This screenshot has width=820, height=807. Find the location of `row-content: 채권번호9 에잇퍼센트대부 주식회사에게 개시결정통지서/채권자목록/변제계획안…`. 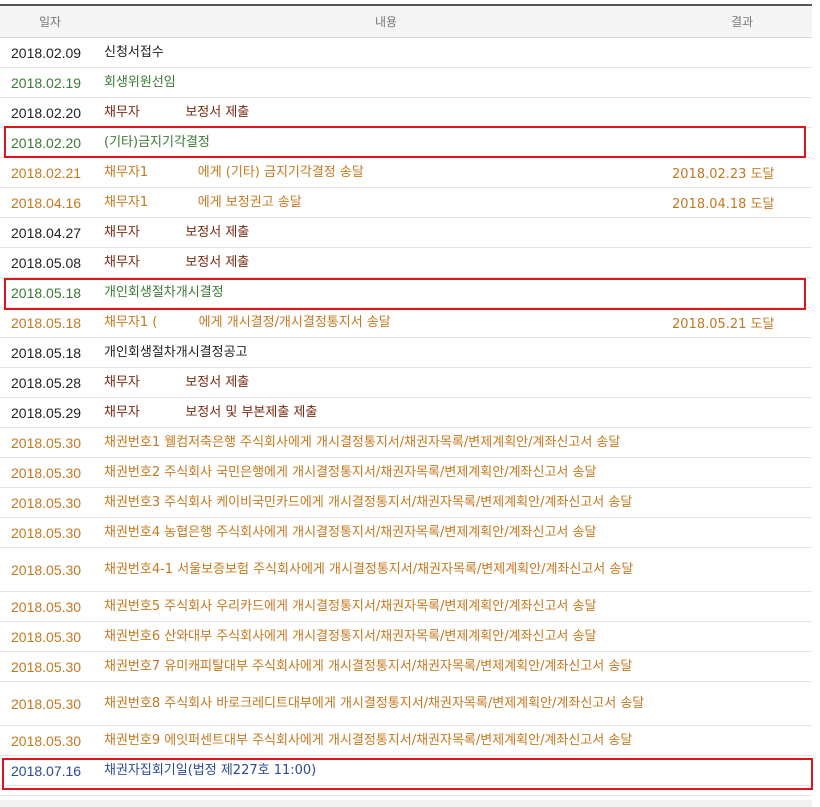

row-content: 채권번호9 에잇퍼센트대부 주식회사에게 개시결정통지서/채권자목록/변제계획안… is located at coordinates (386, 740).